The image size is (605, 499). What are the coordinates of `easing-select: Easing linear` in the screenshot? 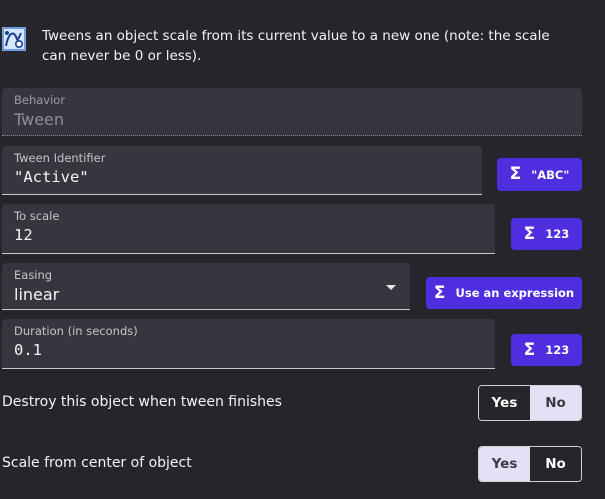 It's located at (206, 286).